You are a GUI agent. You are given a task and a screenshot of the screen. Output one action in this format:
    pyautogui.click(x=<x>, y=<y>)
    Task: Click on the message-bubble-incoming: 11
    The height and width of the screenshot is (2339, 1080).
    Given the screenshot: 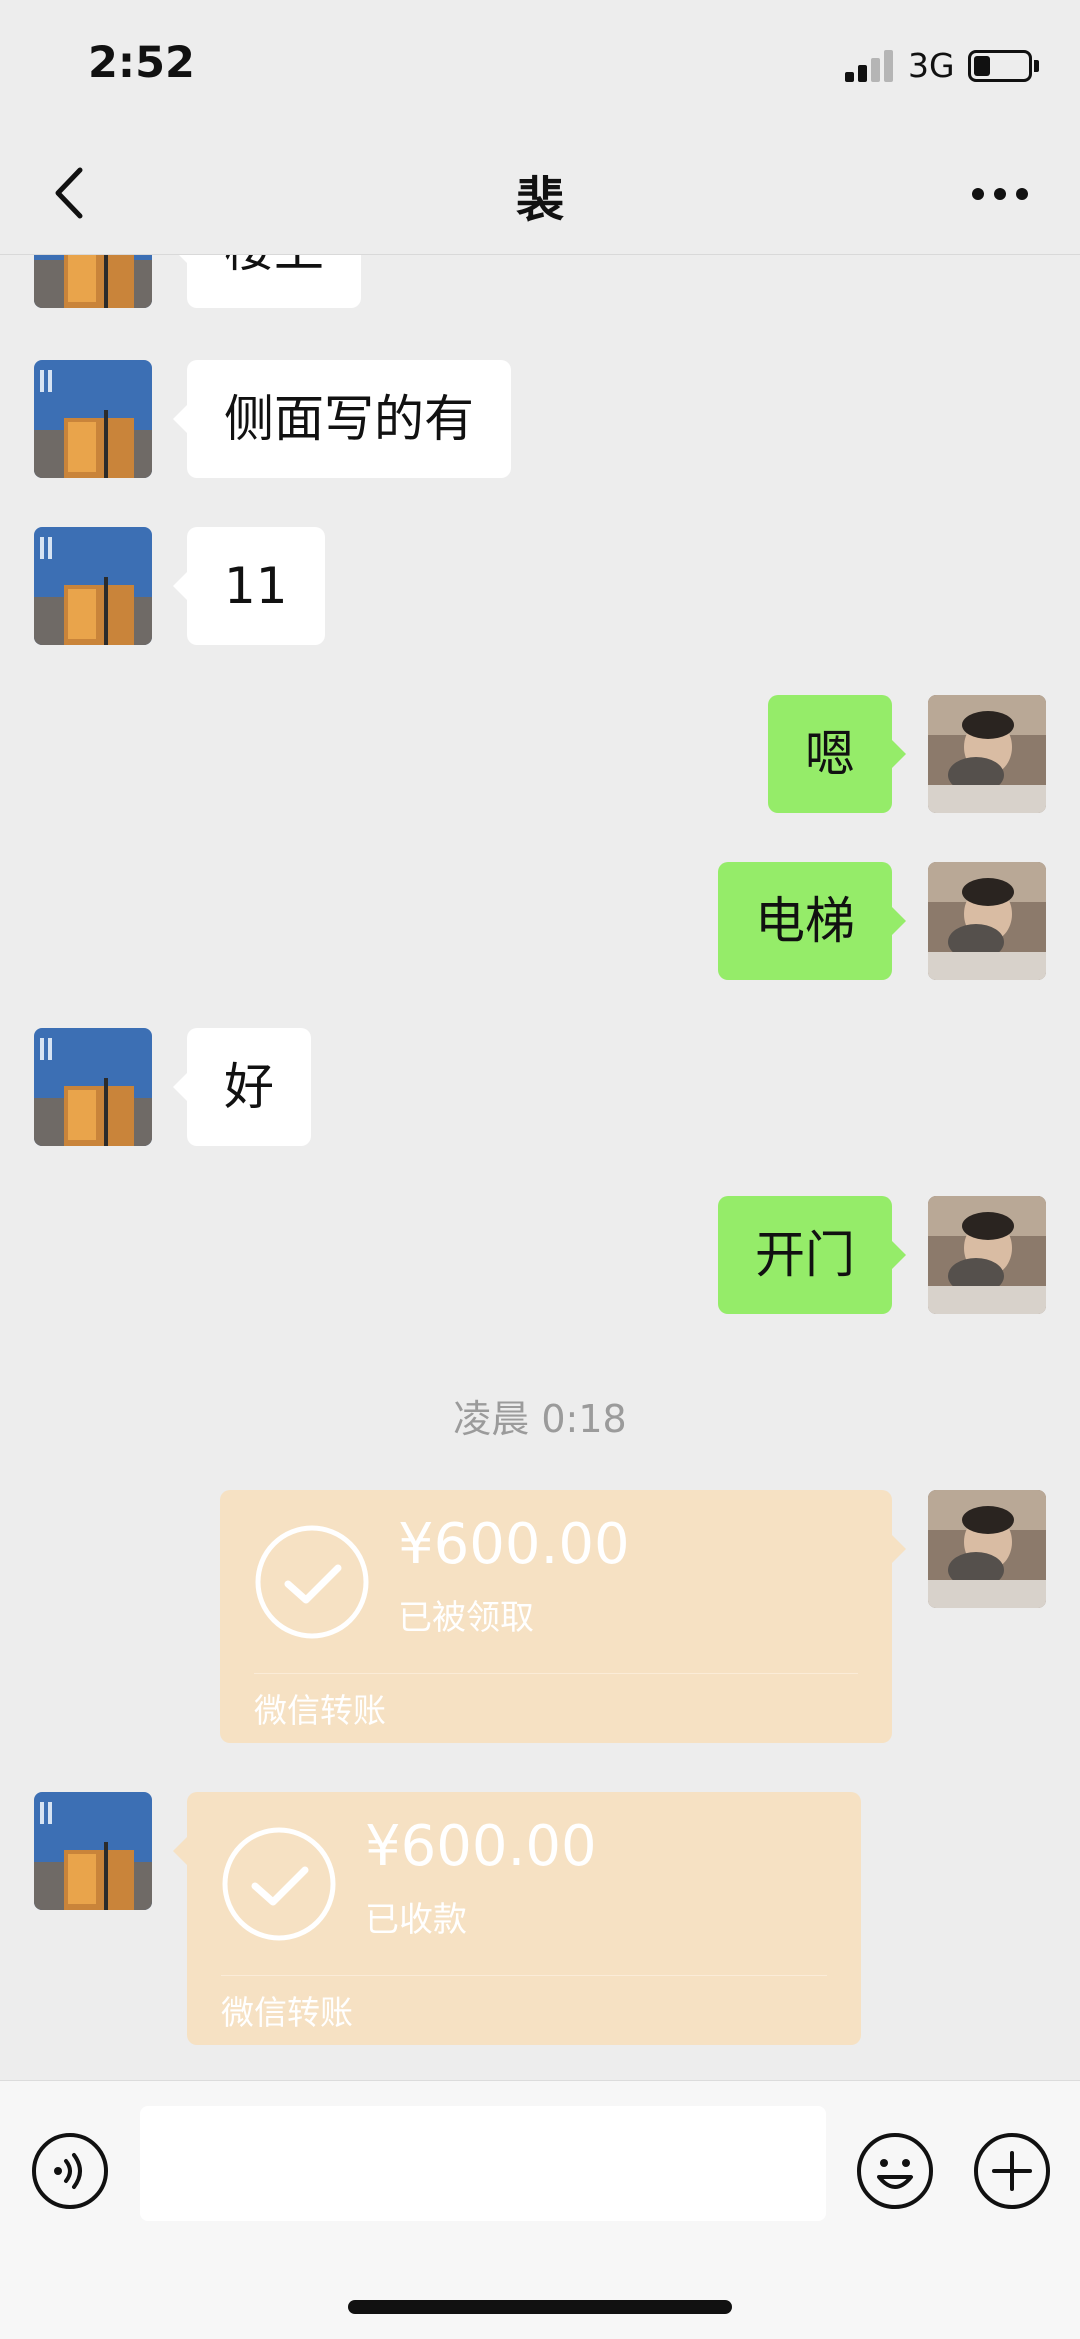 What is the action you would take?
    pyautogui.click(x=249, y=586)
    